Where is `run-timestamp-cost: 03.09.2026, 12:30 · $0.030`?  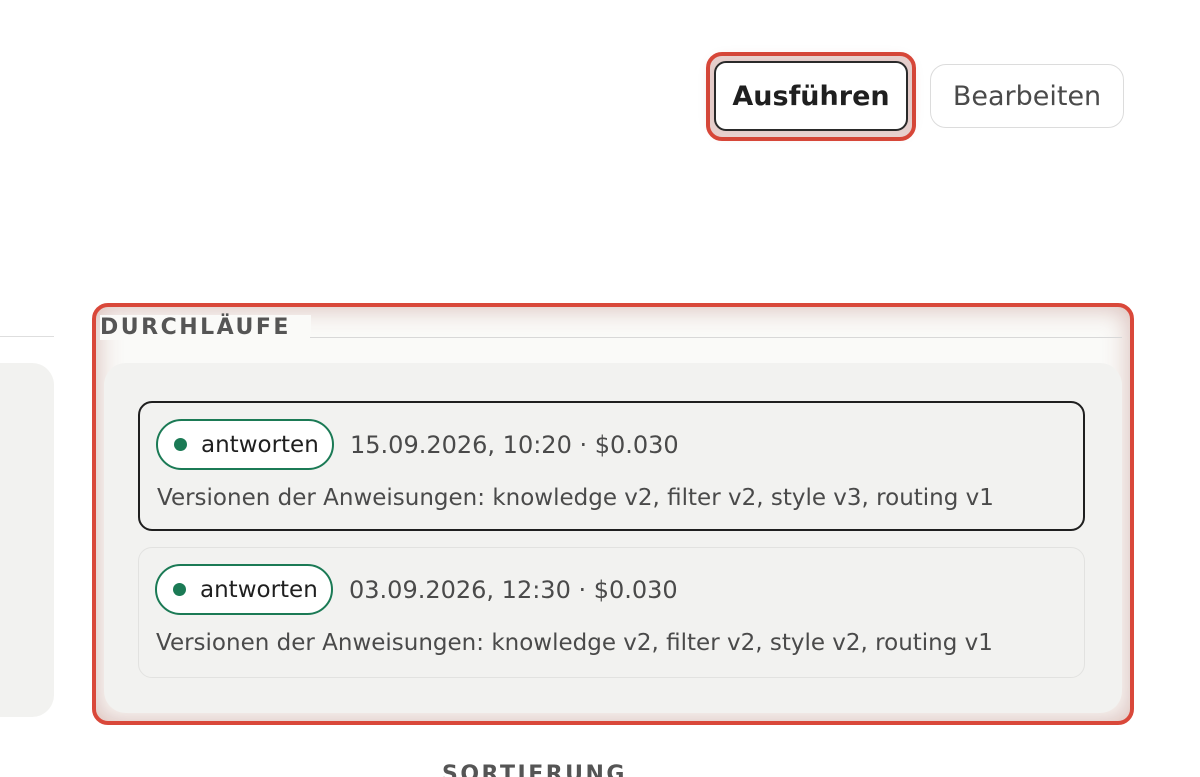
run-timestamp-cost: 03.09.2026, 12:30 · $0.030 is located at coordinates (513, 590).